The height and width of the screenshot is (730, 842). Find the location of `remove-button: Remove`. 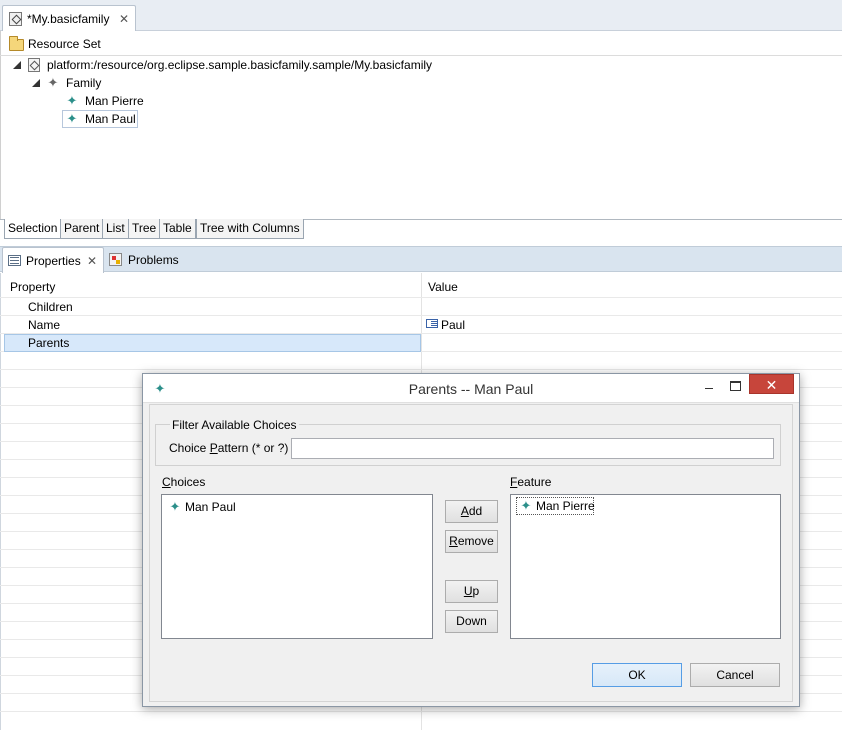

remove-button: Remove is located at coordinates (471, 541).